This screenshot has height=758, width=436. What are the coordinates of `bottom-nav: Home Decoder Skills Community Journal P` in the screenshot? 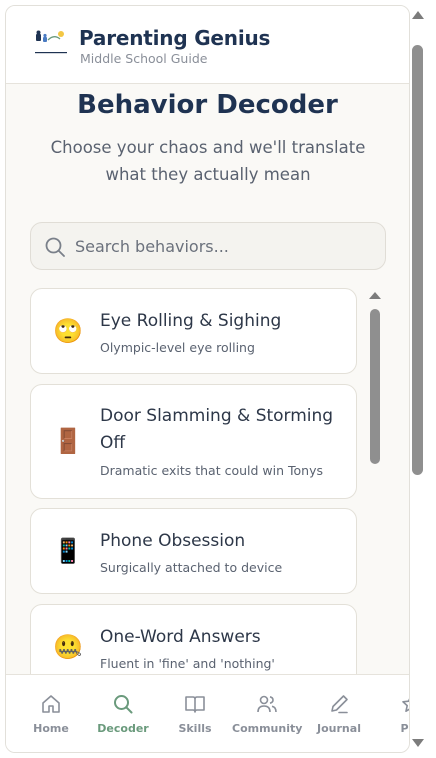 It's located at (207, 713).